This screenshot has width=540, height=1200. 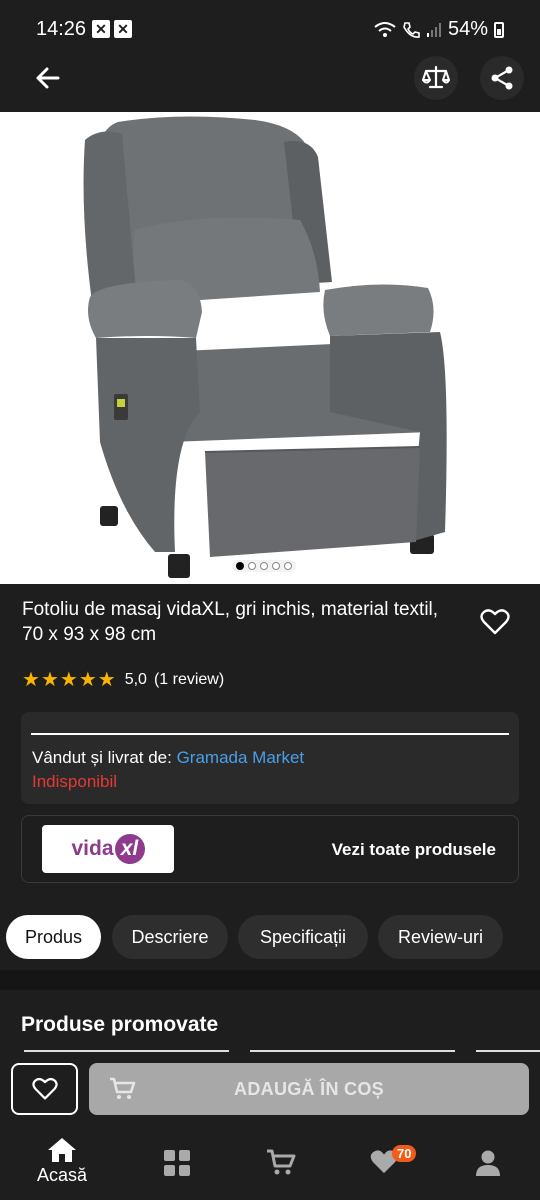 I want to click on back-button, so click(x=48, y=78).